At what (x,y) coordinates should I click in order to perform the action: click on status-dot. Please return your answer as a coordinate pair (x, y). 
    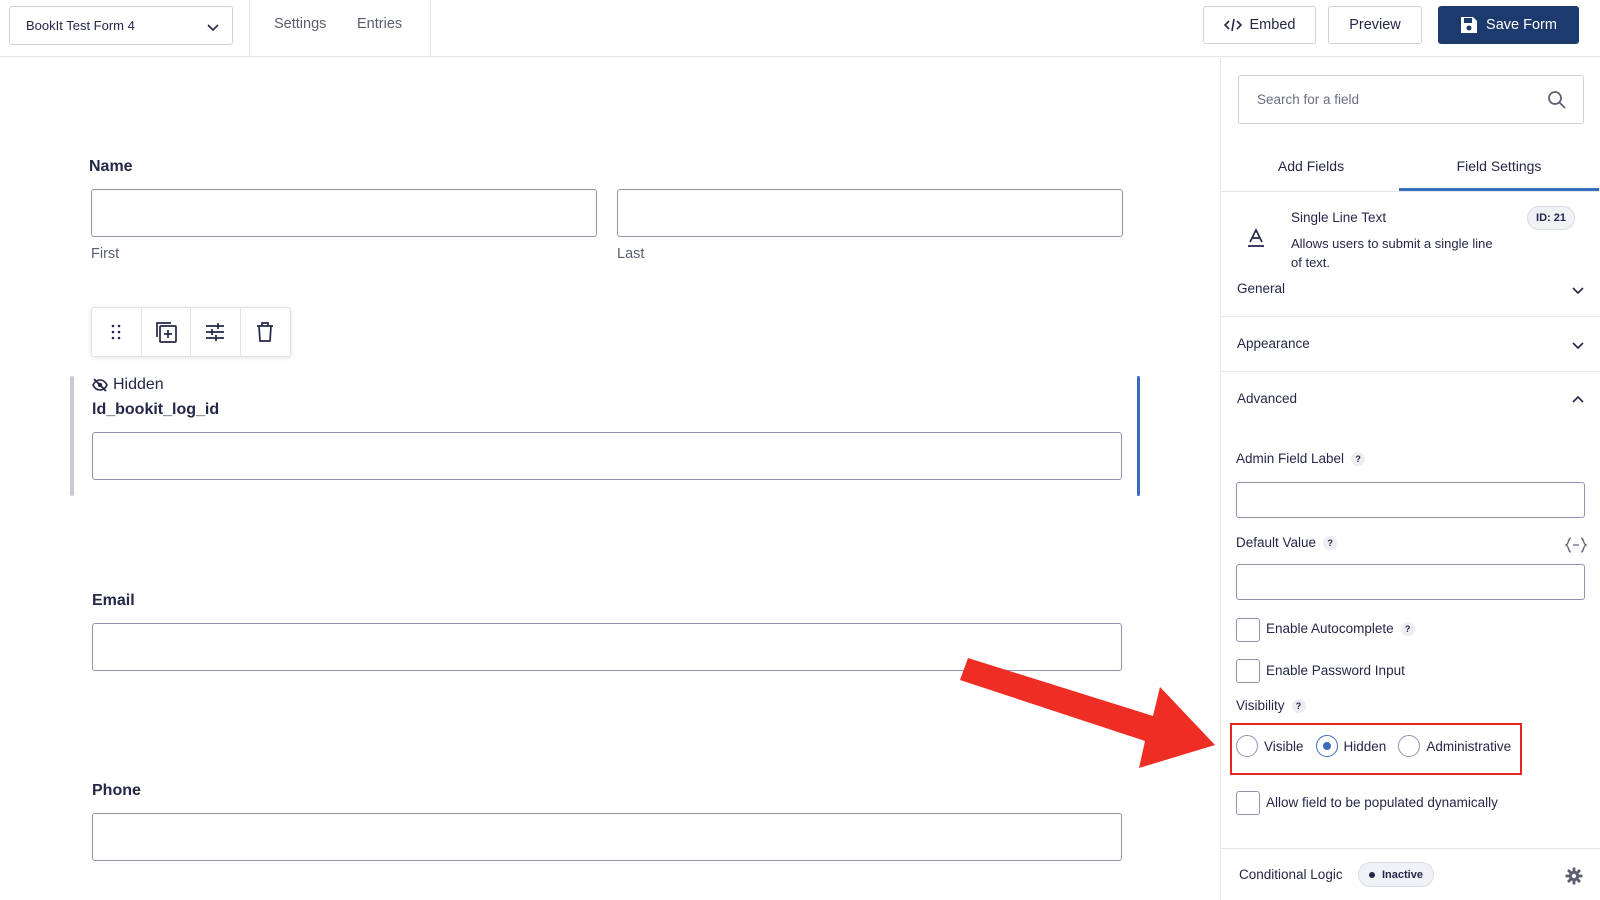
    Looking at the image, I should click on (1372, 874).